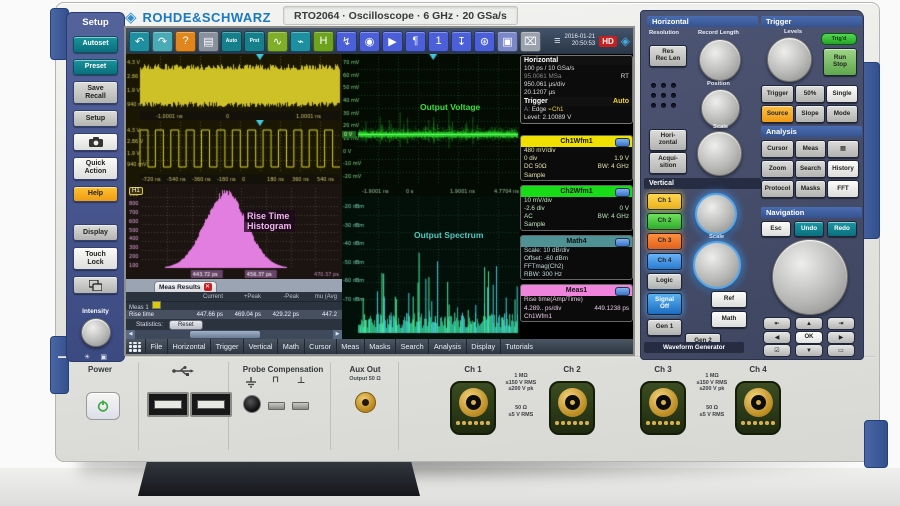 This screenshot has height=506, width=900. Describe the element at coordinates (188, 346) in the screenshot. I see `menu-item-horizontal: Horizontal` at that location.